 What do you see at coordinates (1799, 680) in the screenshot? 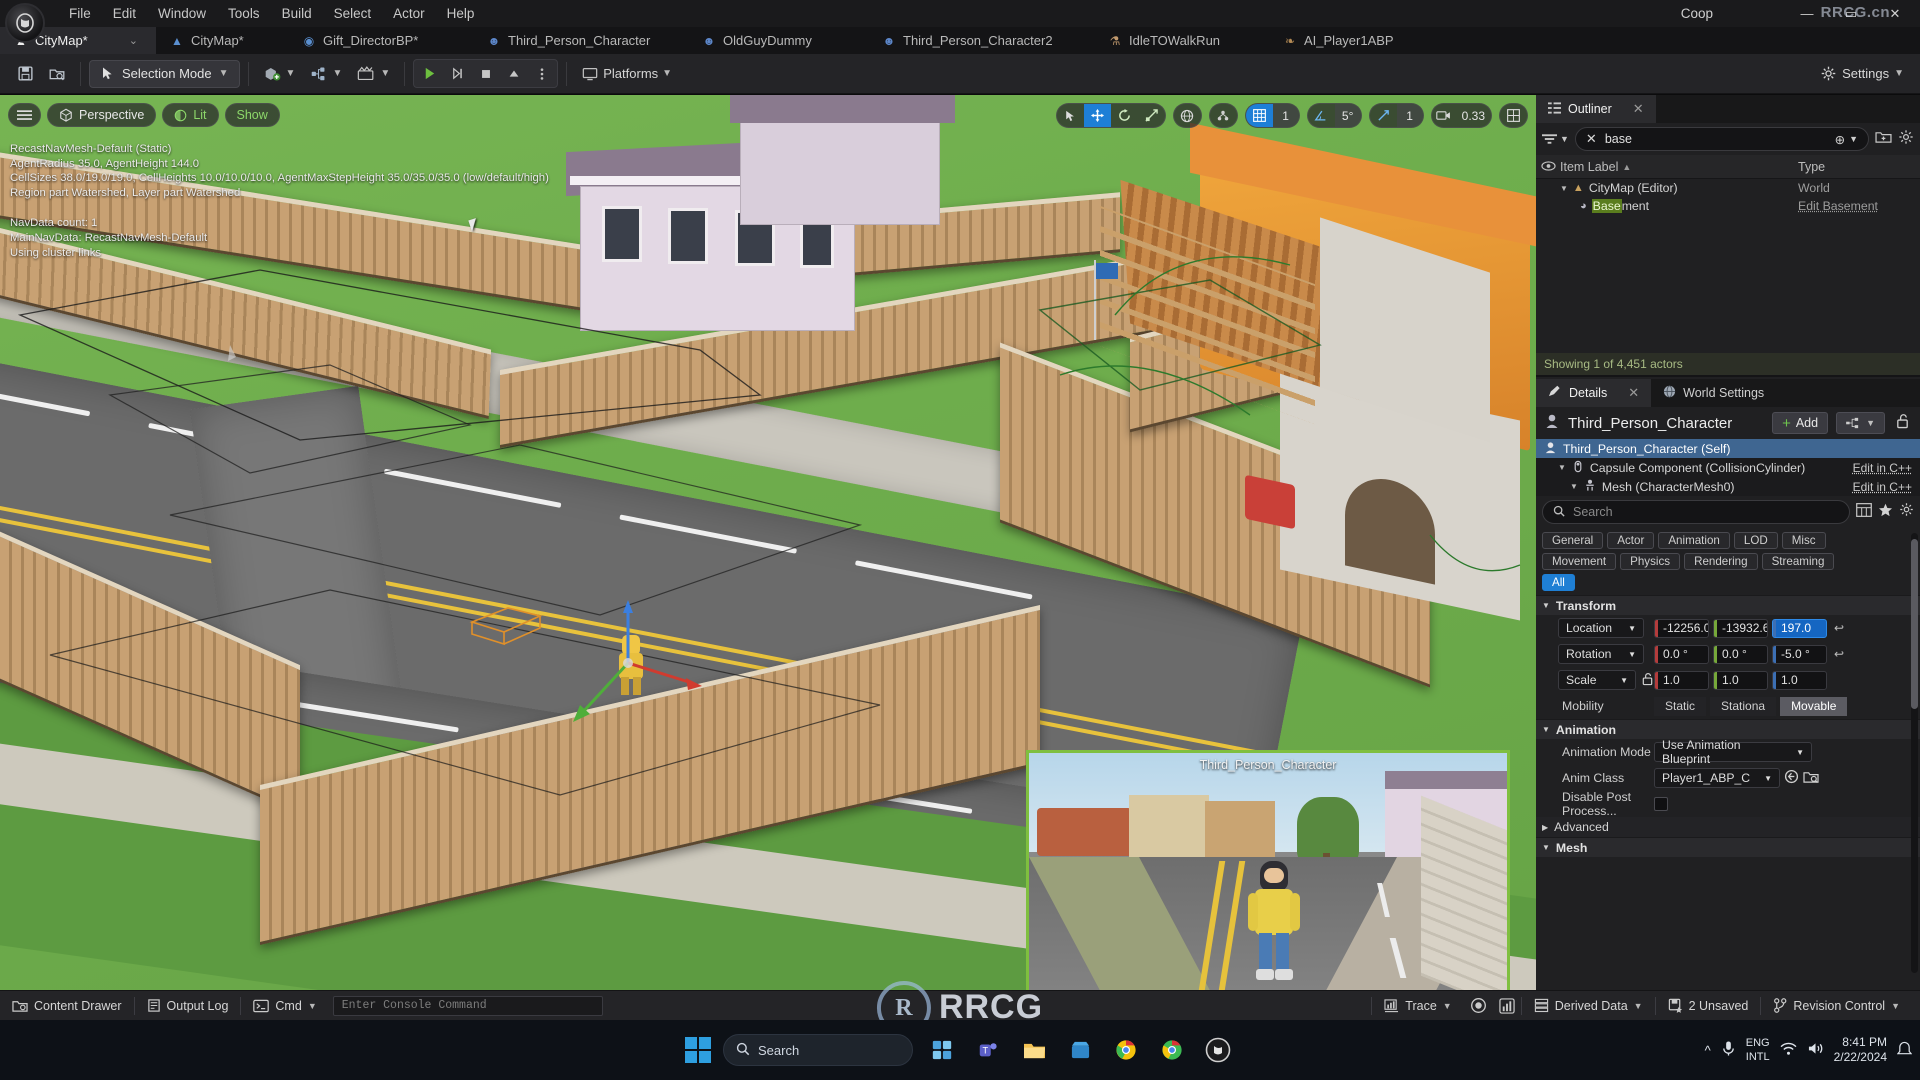
I see `scale-z-input: 1.0` at bounding box center [1799, 680].